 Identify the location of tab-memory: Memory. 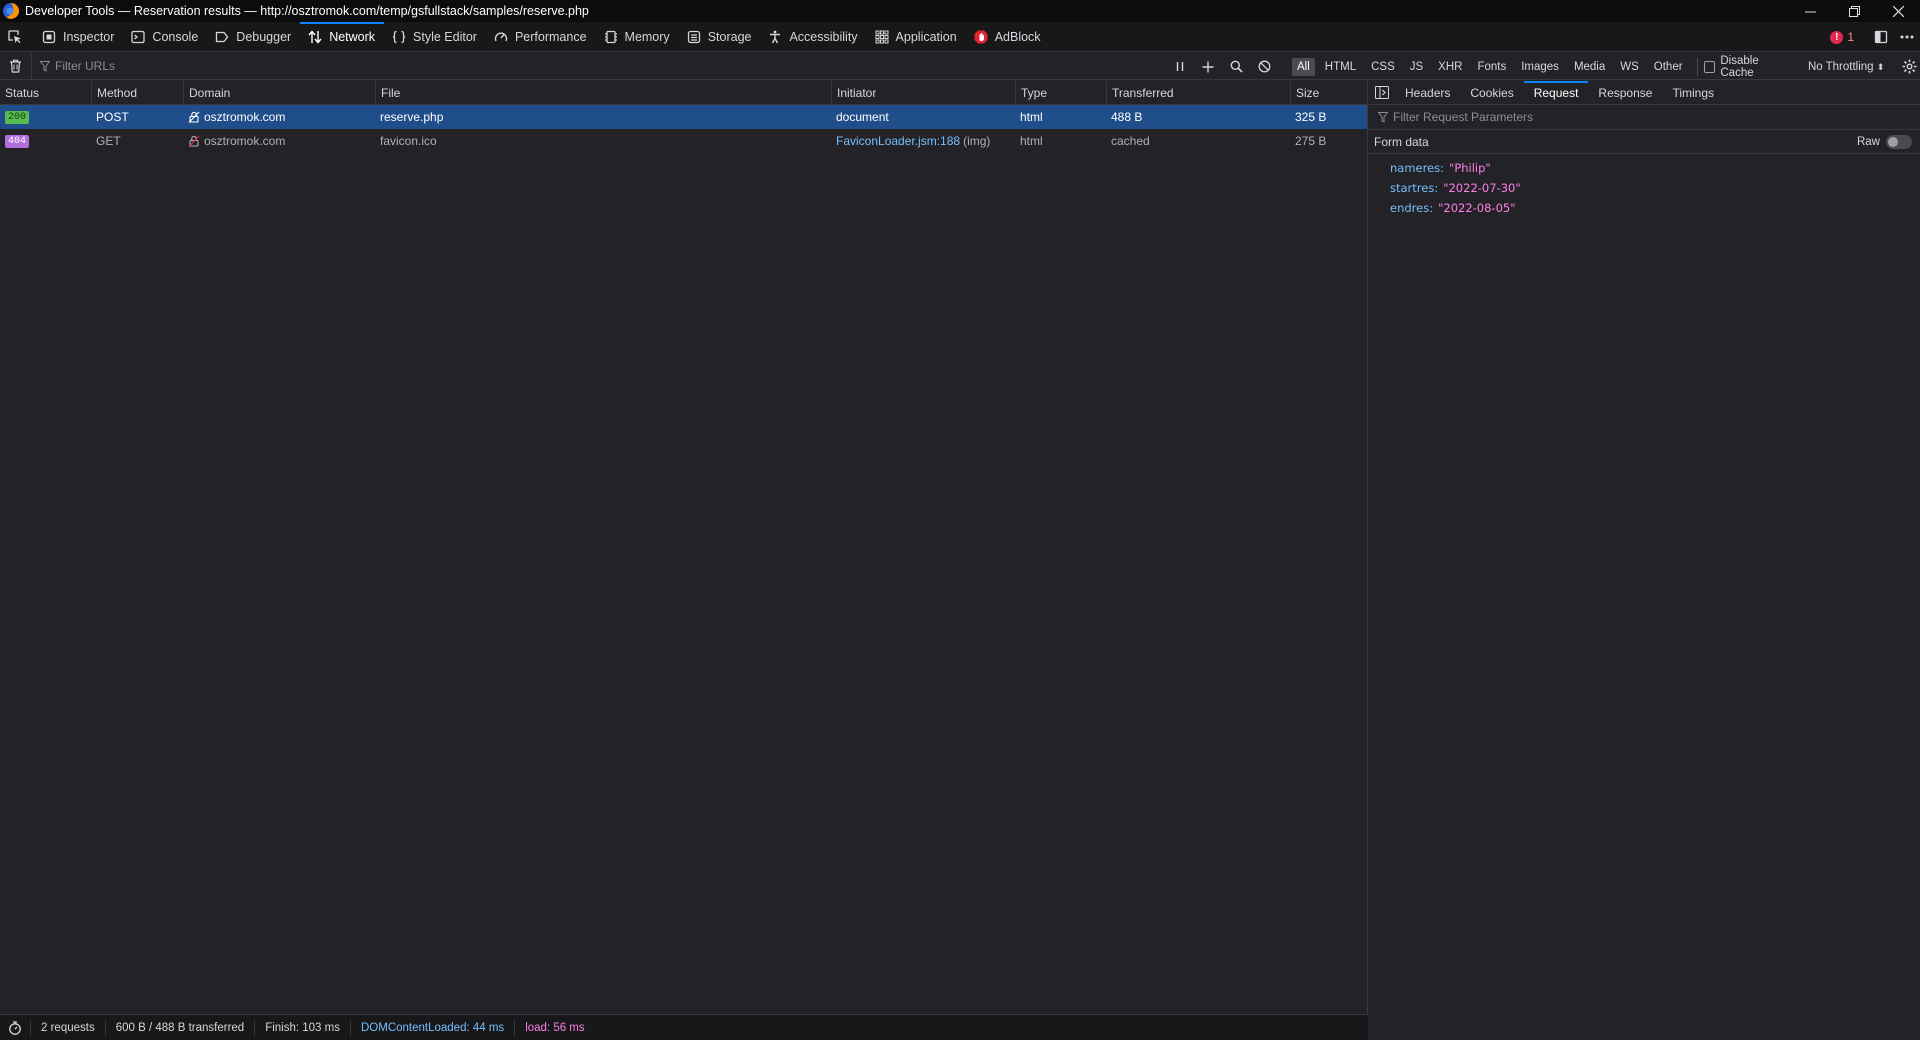
(637, 37).